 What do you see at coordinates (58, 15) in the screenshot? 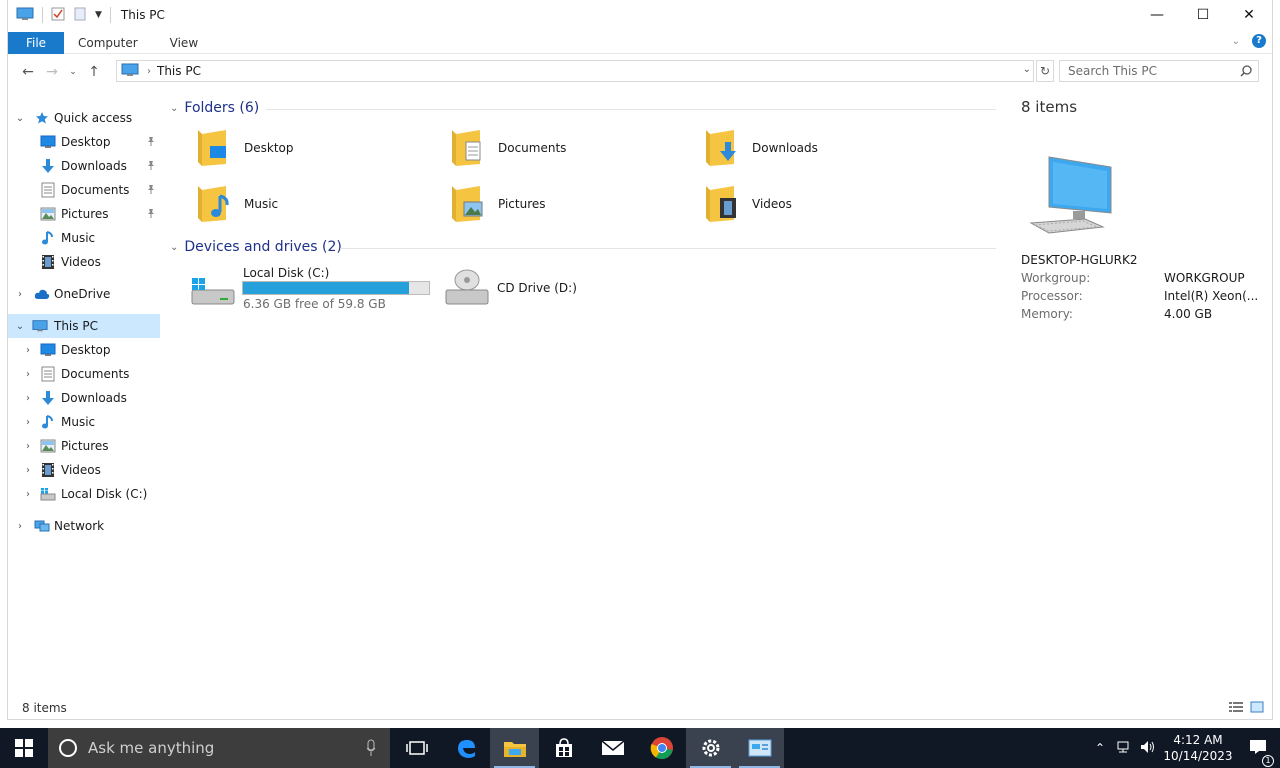
I see `properties-icon` at bounding box center [58, 15].